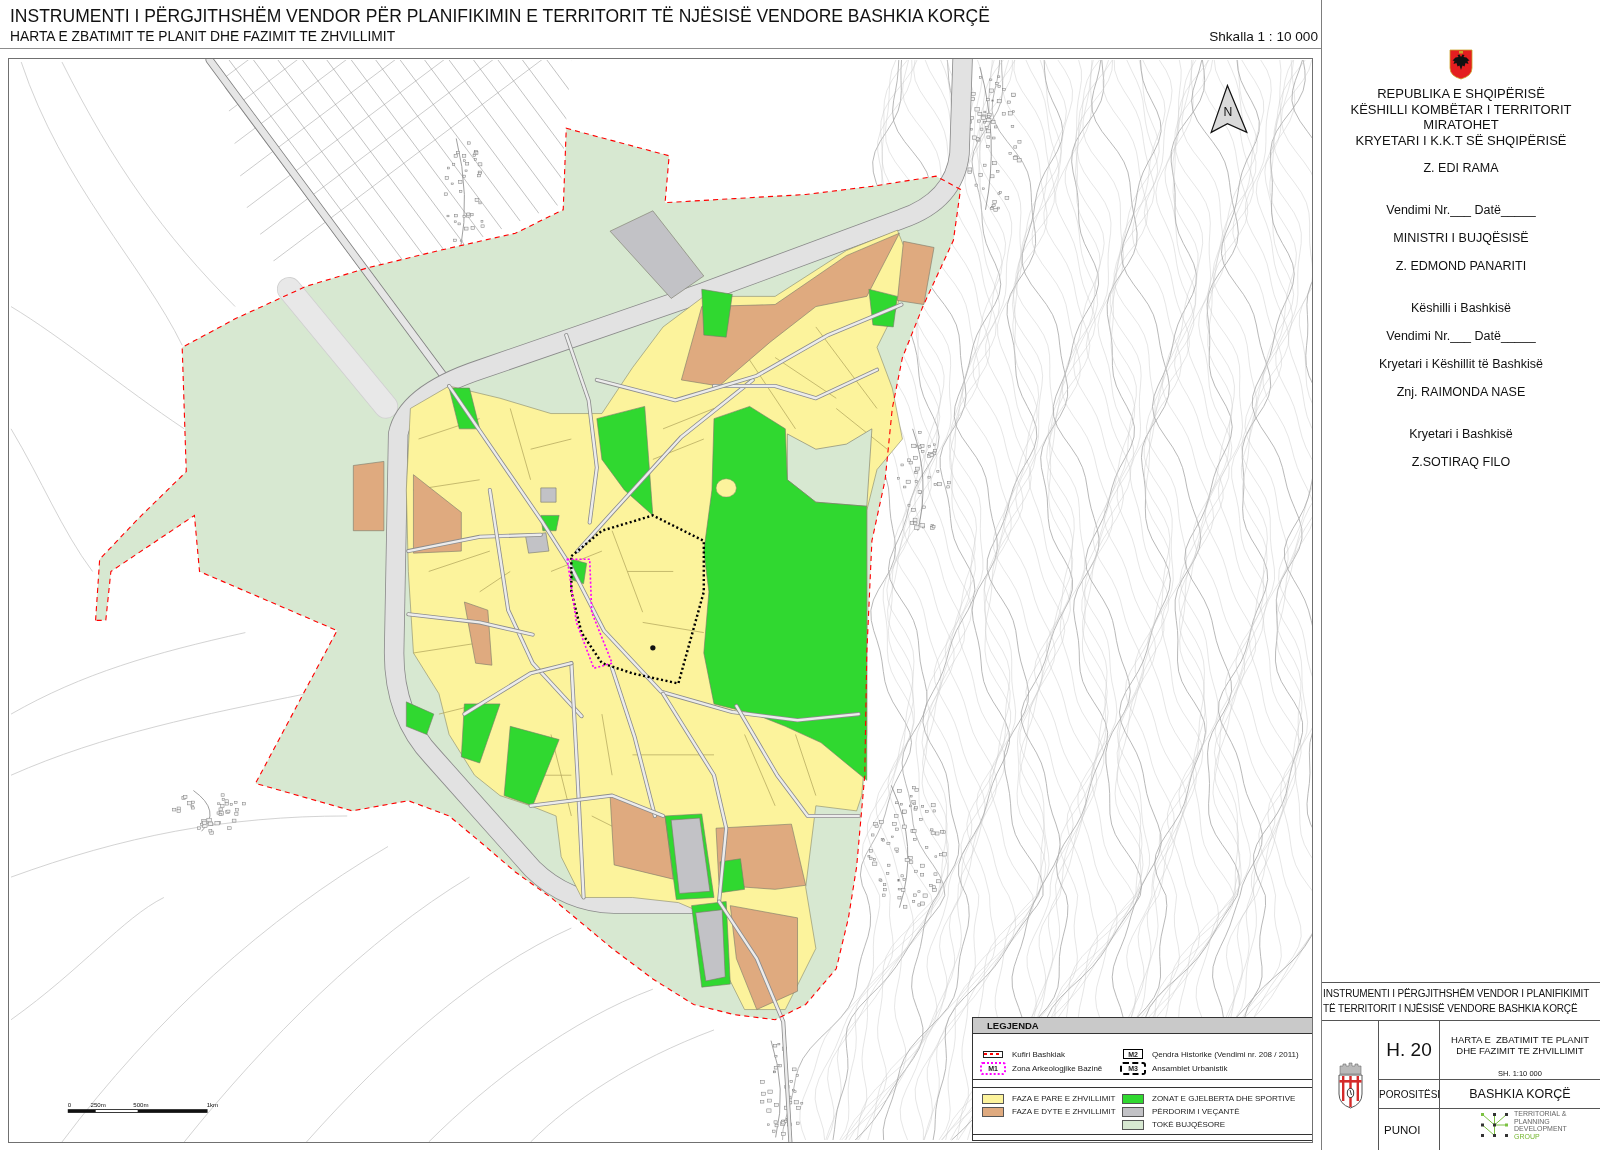  Describe the element at coordinates (1461, 64) in the screenshot. I see `eagle-emblem-icon` at that location.